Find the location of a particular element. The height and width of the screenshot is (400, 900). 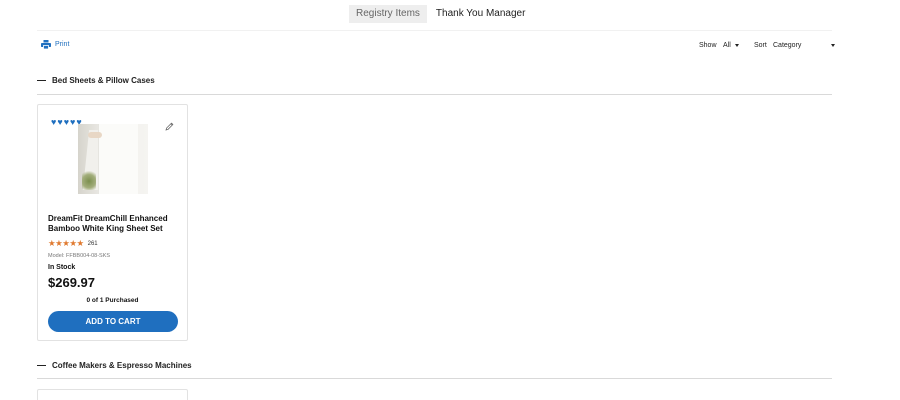

print-label: Print is located at coordinates (62, 44).